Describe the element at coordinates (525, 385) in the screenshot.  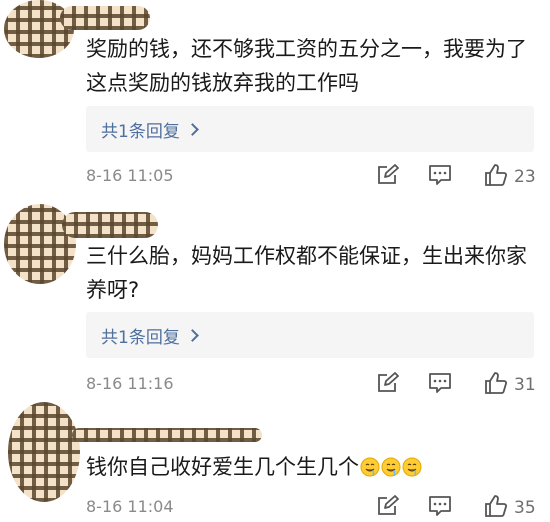
I see `like-count: 31` at that location.